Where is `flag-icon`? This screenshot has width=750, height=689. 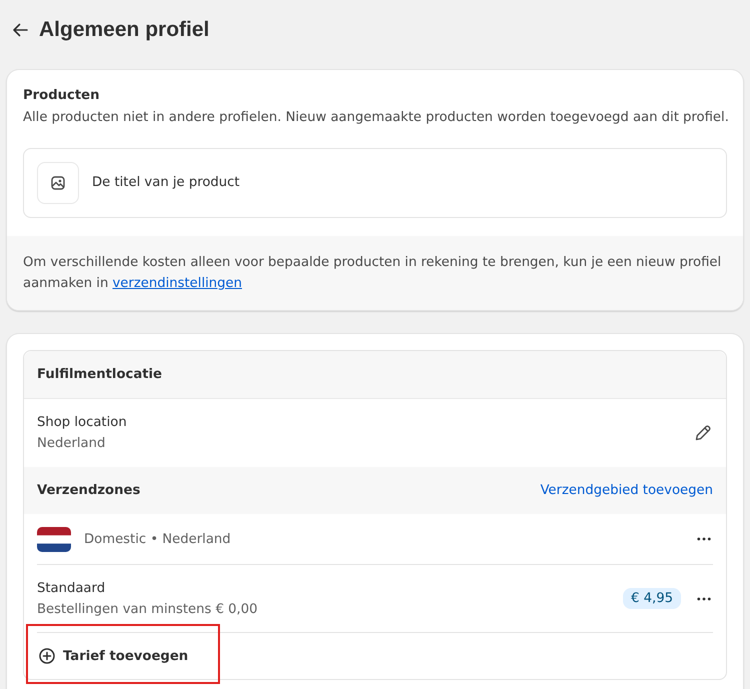 flag-icon is located at coordinates (54, 539).